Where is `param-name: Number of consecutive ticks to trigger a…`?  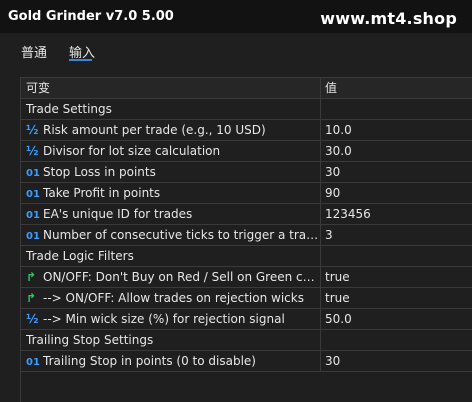
param-name: Number of consecutive ticks to trigger a… is located at coordinates (182, 235).